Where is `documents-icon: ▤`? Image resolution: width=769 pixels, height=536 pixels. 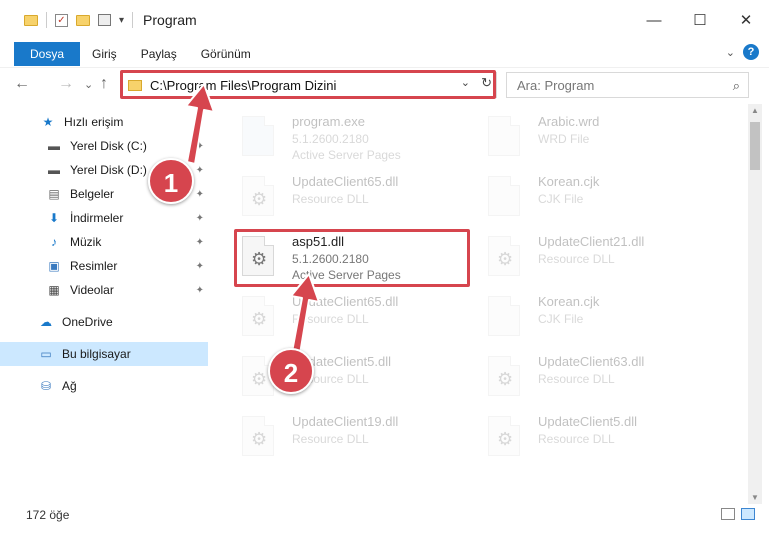
documents-icon: ▤ is located at coordinates (54, 194).